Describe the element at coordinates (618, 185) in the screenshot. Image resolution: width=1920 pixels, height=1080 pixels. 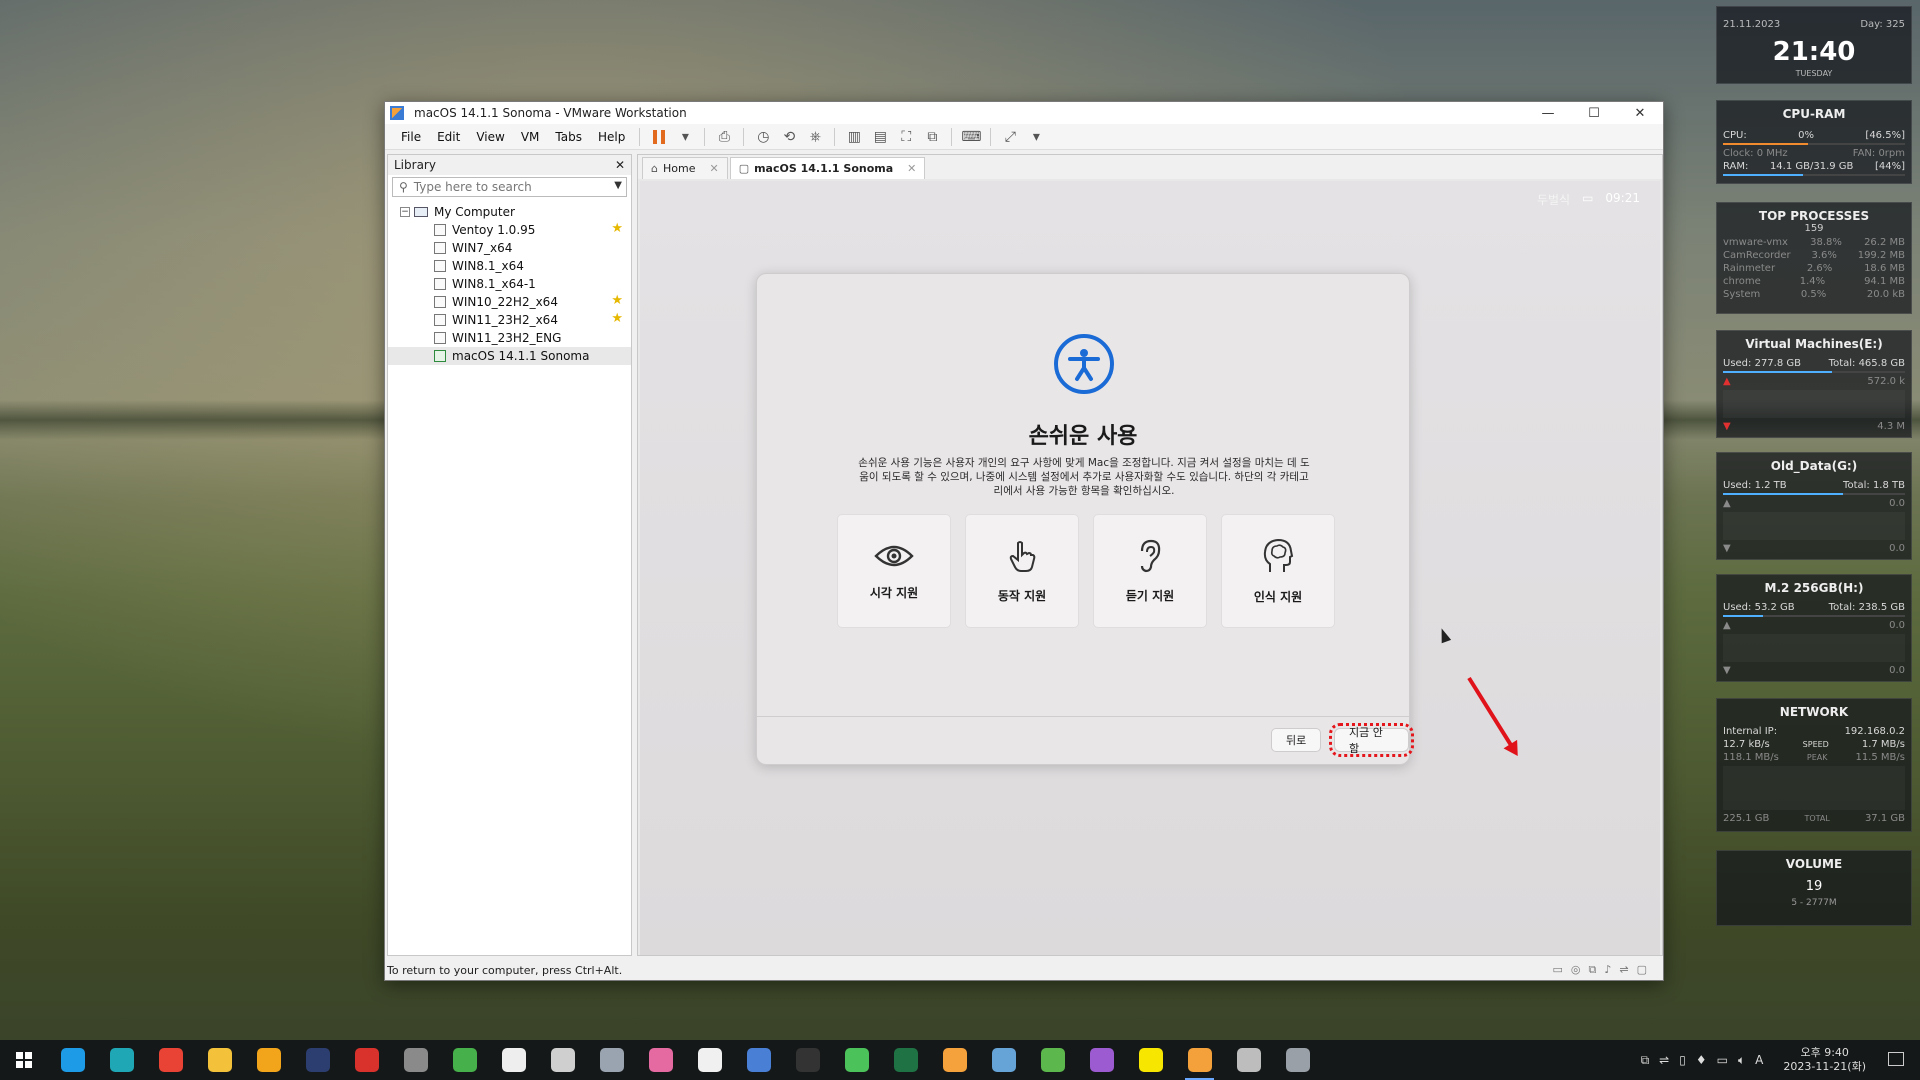
I see `search-dropdown-icon: ▼` at that location.